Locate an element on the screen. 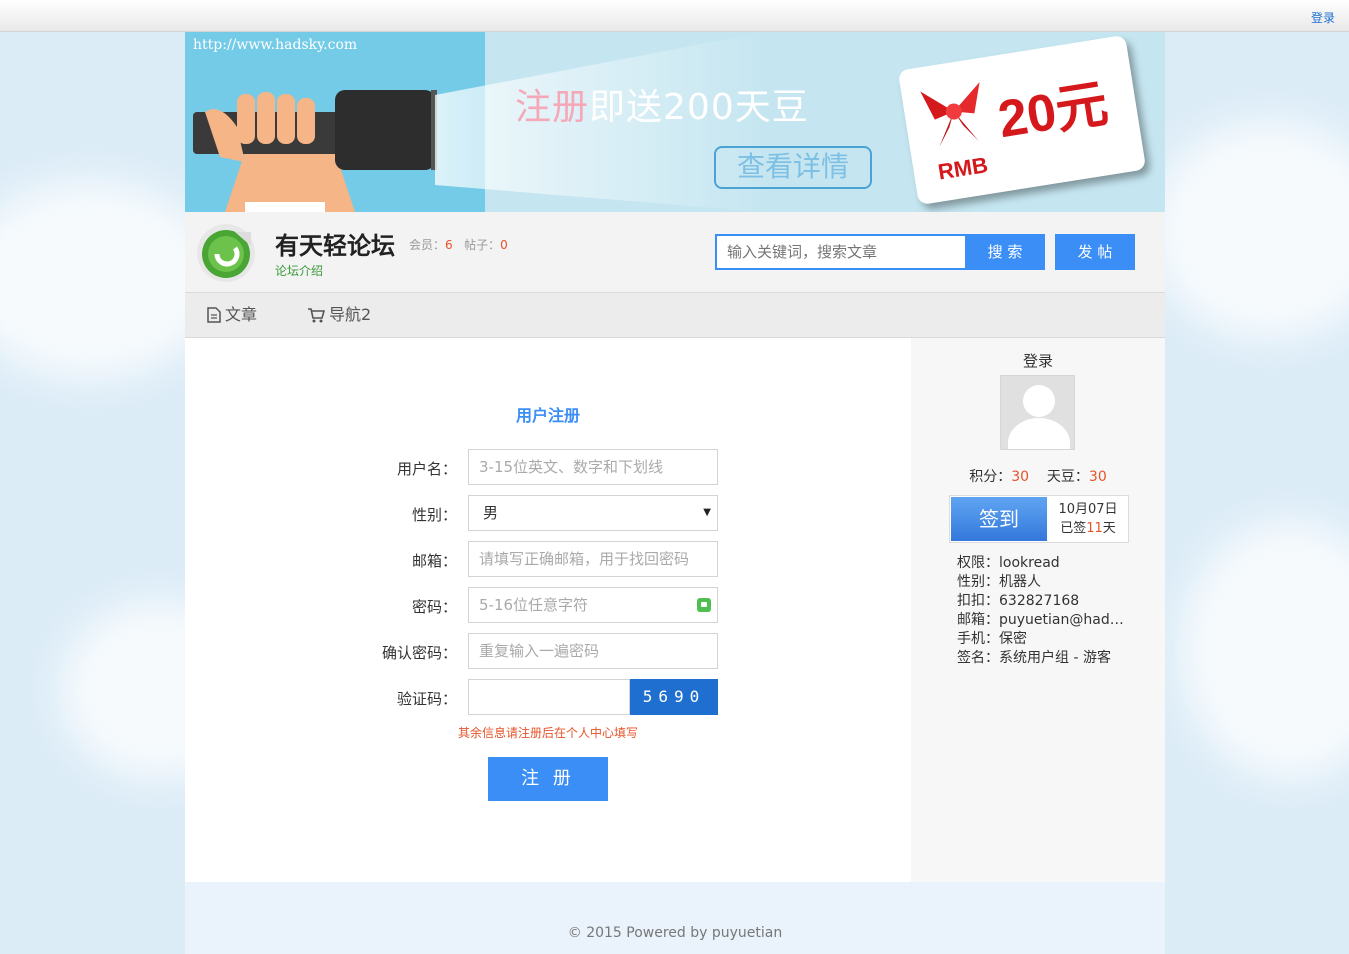 The height and width of the screenshot is (954, 1349). logo-icon is located at coordinates (226, 254).